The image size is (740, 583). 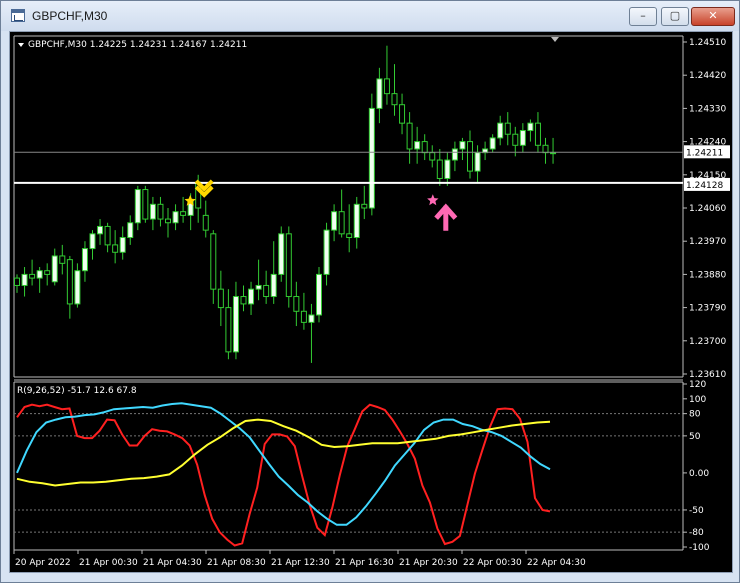 I want to click on price-tick-label: 1.23700, so click(x=707, y=342).